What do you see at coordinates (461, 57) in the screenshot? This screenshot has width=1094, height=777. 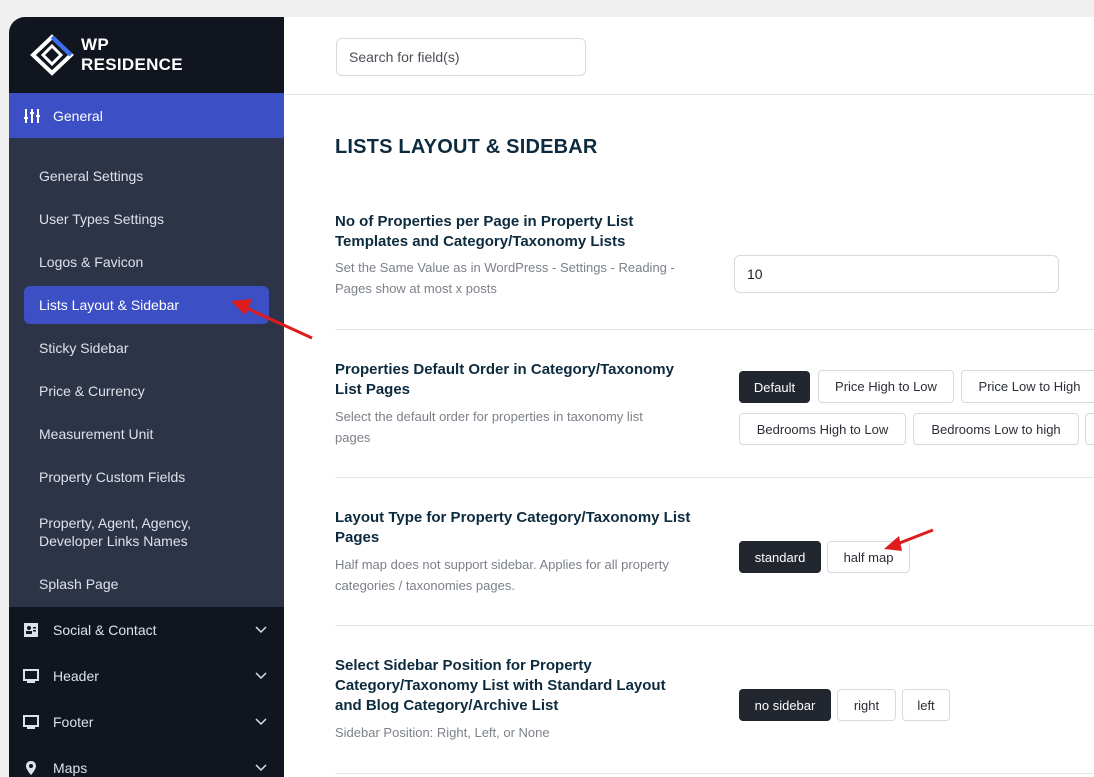 I see `search-input` at bounding box center [461, 57].